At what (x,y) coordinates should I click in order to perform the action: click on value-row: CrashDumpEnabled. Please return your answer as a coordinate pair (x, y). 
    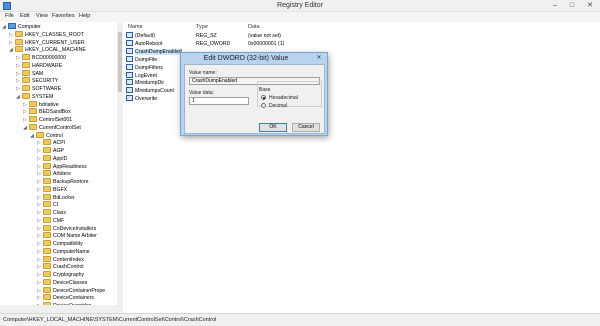
    Looking at the image, I should click on (154, 51).